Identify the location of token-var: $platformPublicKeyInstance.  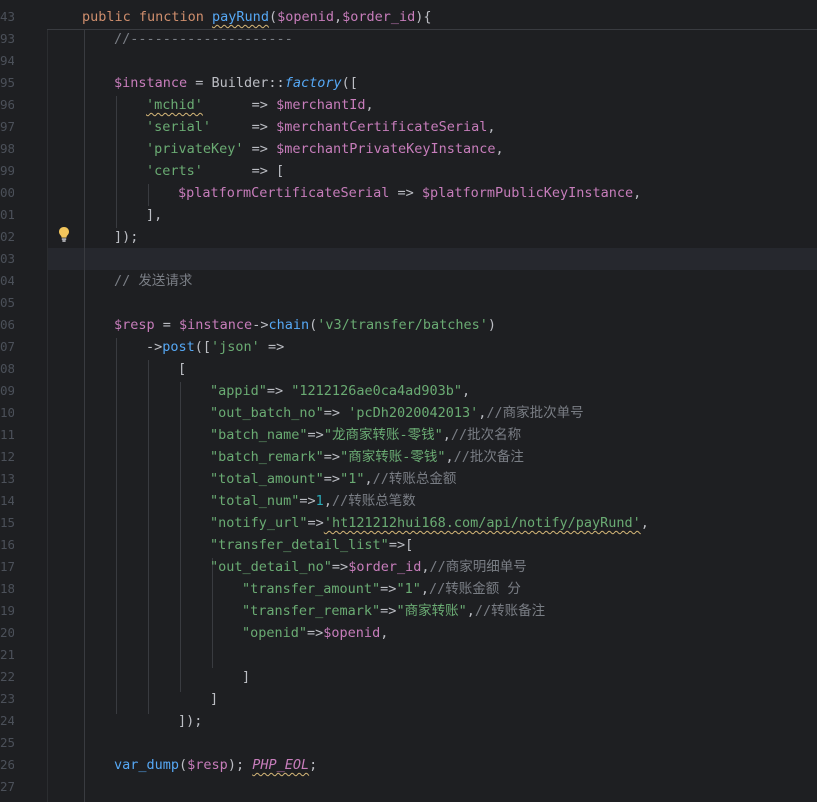
(527, 193).